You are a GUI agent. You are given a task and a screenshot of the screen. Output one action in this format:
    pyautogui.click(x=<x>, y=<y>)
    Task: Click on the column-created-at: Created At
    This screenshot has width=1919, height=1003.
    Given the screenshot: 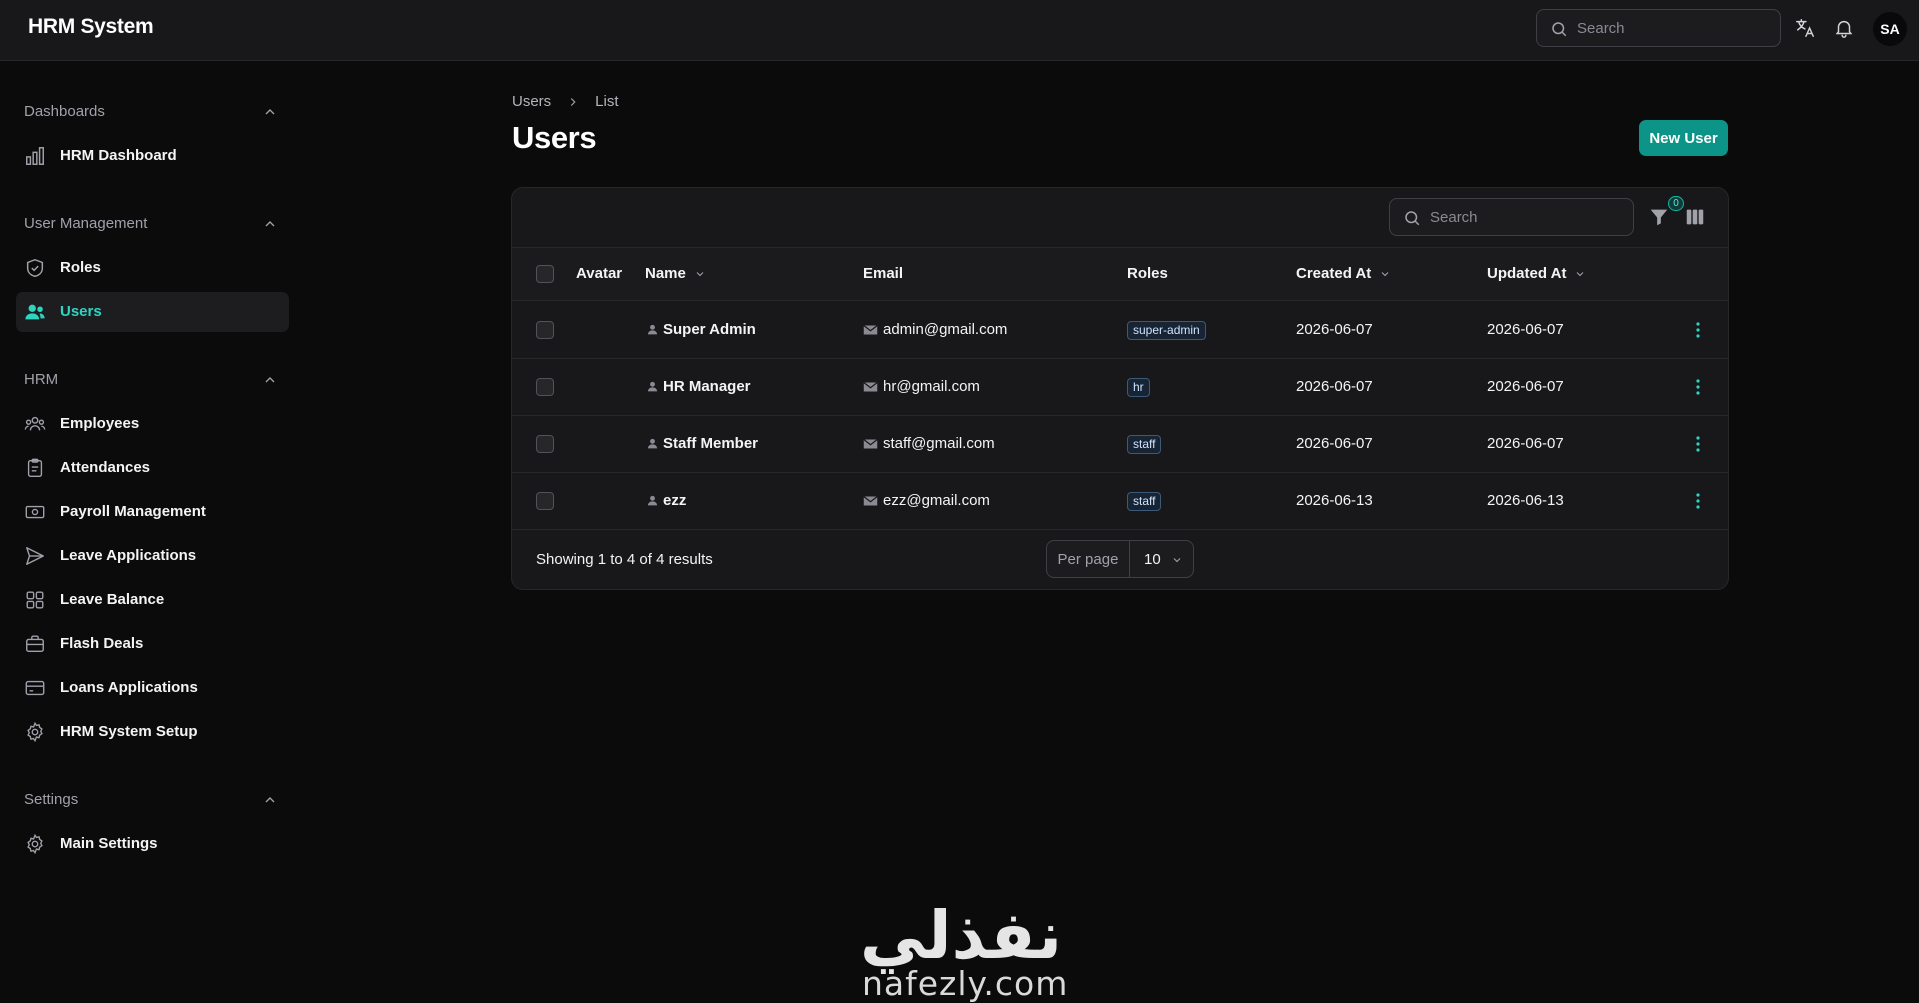 What is the action you would take?
    pyautogui.click(x=1343, y=273)
    